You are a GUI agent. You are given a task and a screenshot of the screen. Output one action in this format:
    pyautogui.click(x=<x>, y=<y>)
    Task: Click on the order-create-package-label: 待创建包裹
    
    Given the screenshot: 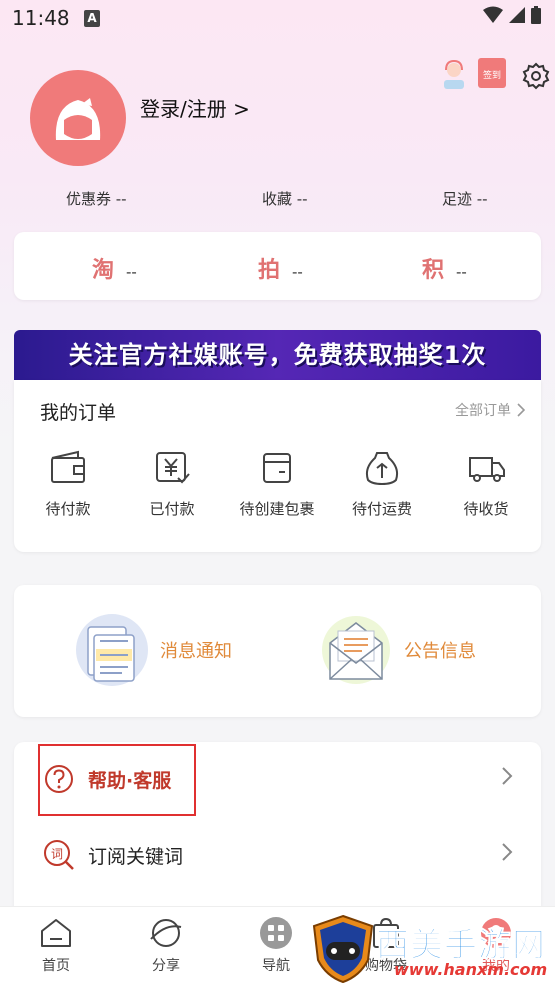 What is the action you would take?
    pyautogui.click(x=277, y=509)
    